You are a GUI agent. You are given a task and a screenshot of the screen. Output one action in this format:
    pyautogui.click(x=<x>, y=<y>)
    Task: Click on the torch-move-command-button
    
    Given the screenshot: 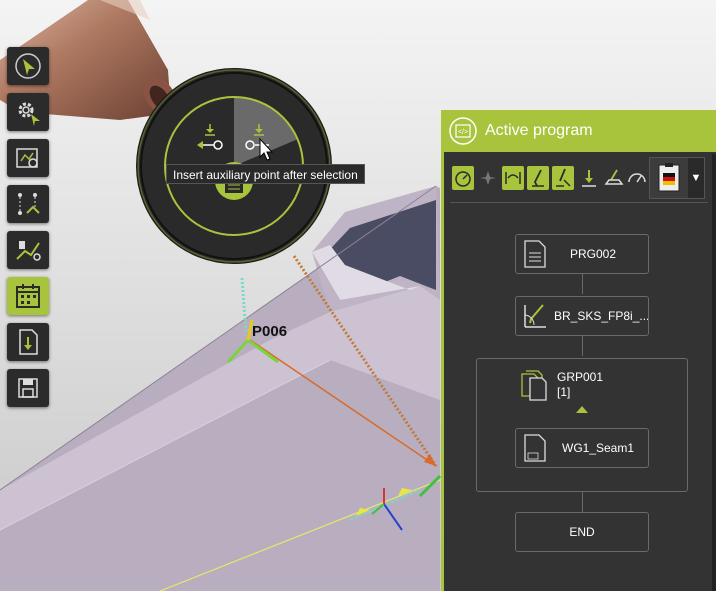 What is the action you would take?
    pyautogui.click(x=563, y=178)
    